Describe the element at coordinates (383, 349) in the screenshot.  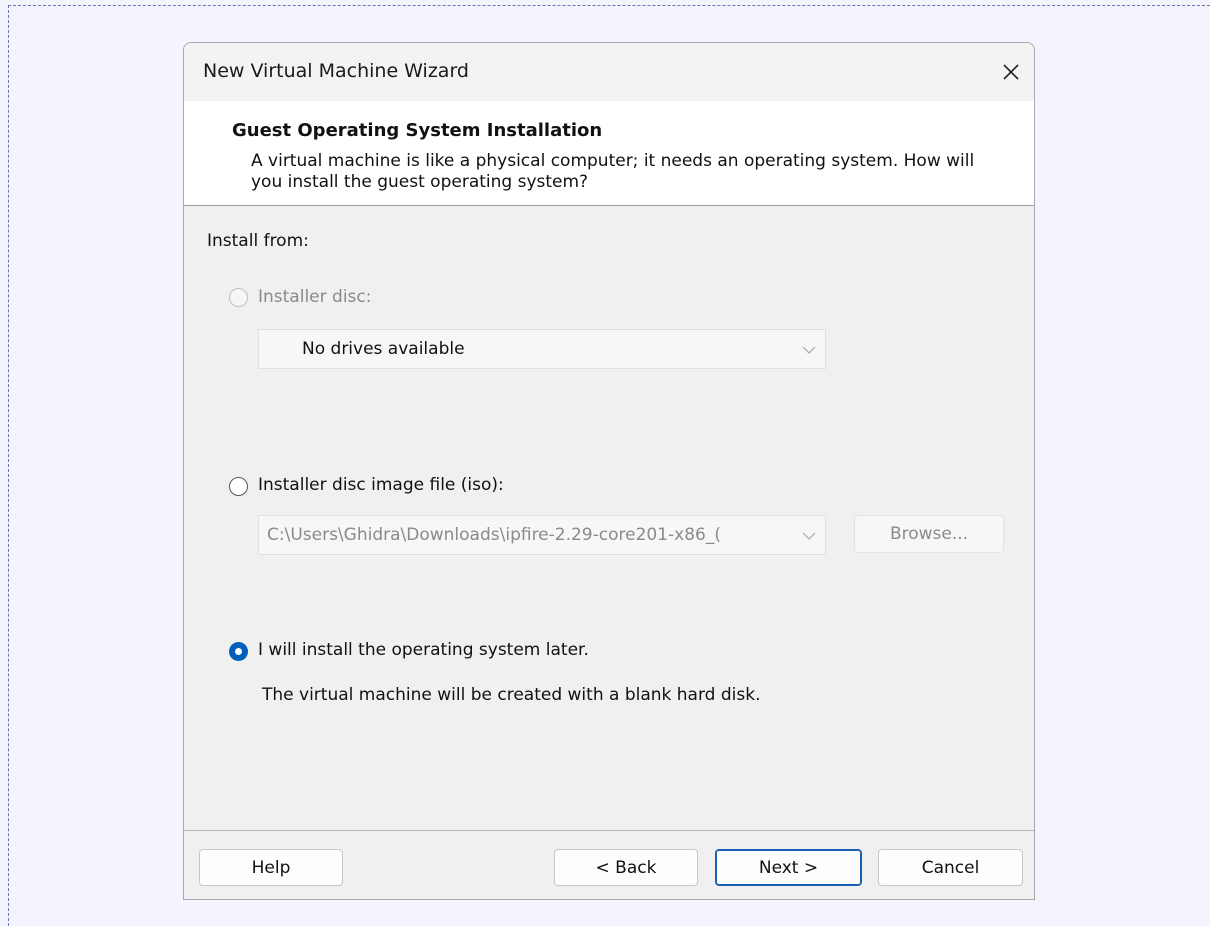
I see `disc-drive-value: No drives available` at that location.